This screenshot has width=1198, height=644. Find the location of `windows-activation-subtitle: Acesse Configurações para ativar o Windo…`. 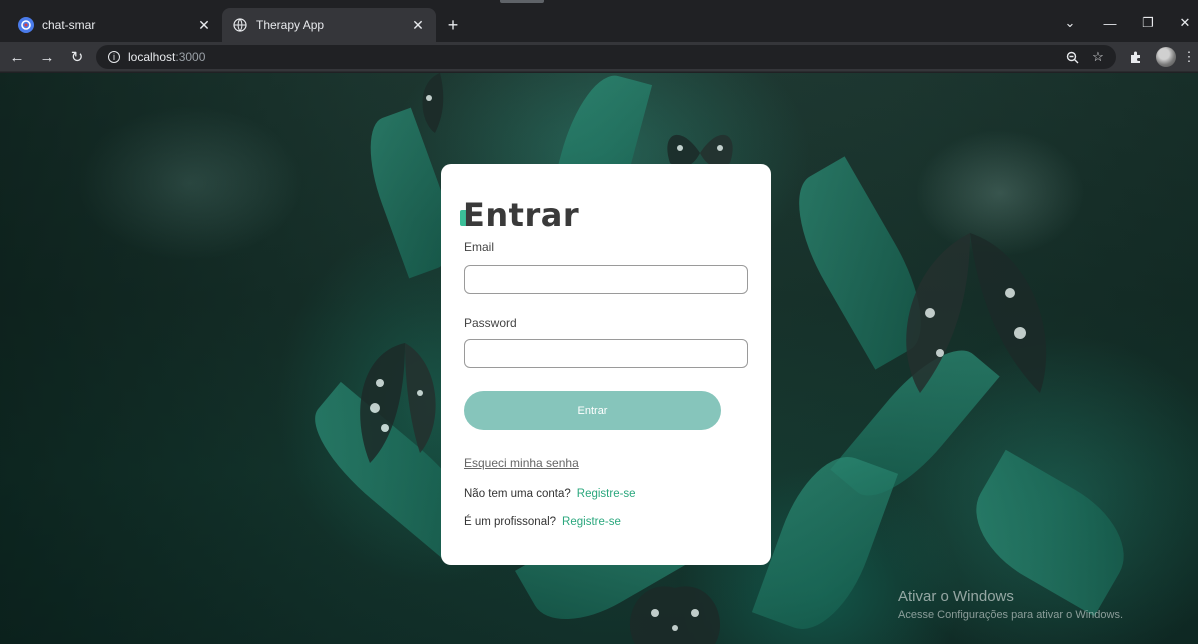

windows-activation-subtitle: Acesse Configurações para ativar o Windo… is located at coordinates (1010, 615).